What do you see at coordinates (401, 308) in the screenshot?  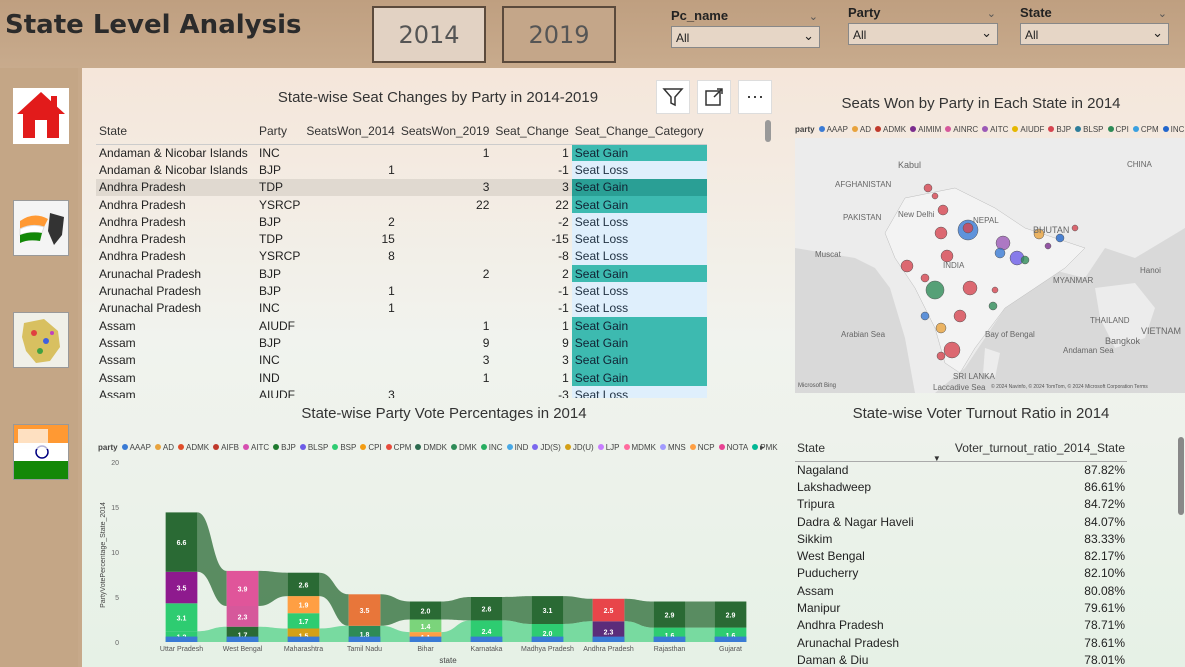 I see `table-row: Arunachal Pradesh INC 1 -1 Seat Loss` at bounding box center [401, 308].